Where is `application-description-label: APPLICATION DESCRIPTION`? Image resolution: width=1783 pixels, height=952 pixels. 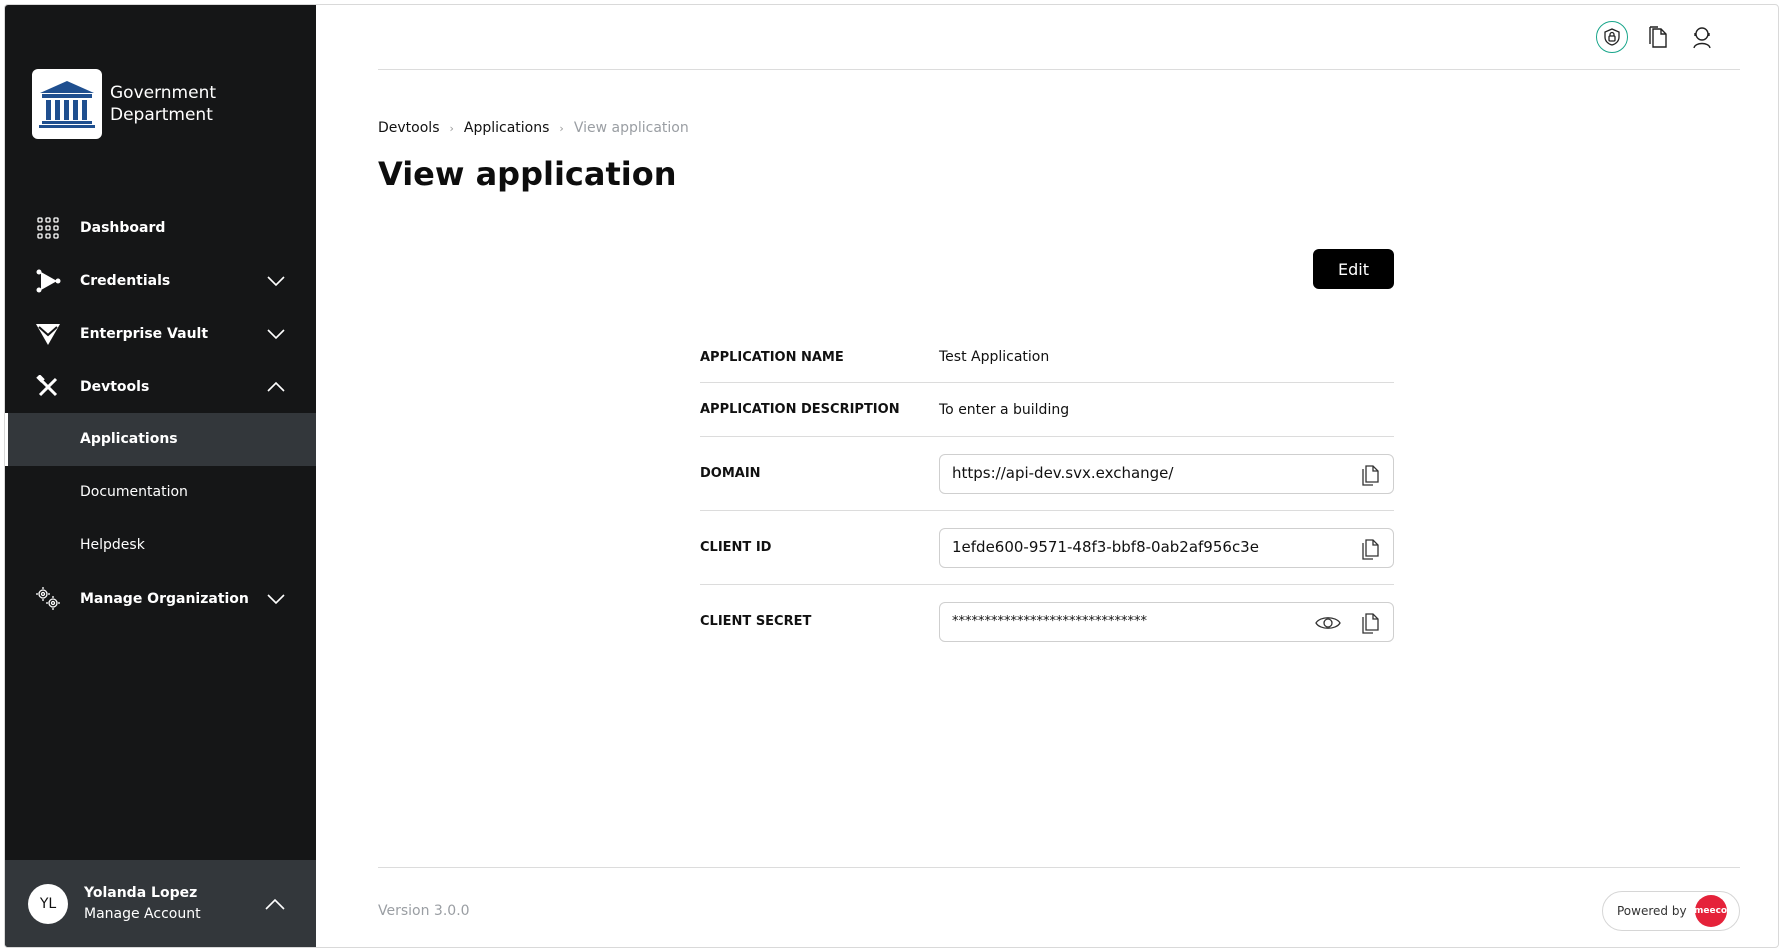
application-description-label: APPLICATION DESCRIPTION is located at coordinates (800, 409).